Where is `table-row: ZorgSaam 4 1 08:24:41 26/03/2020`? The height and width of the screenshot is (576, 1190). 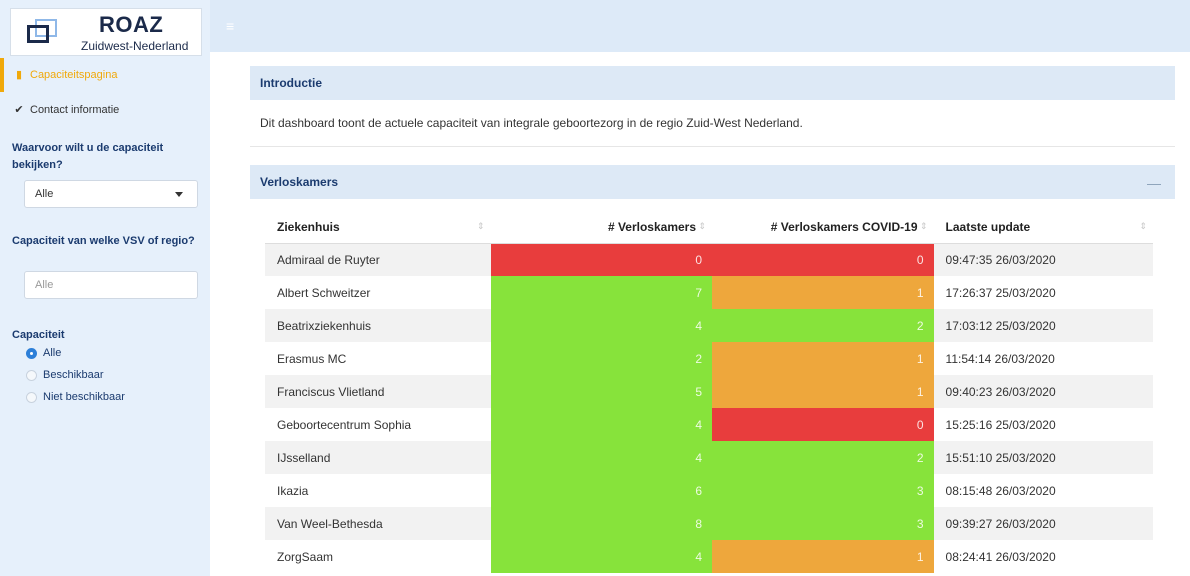
table-row: ZorgSaam 4 1 08:24:41 26/03/2020 is located at coordinates (709, 556).